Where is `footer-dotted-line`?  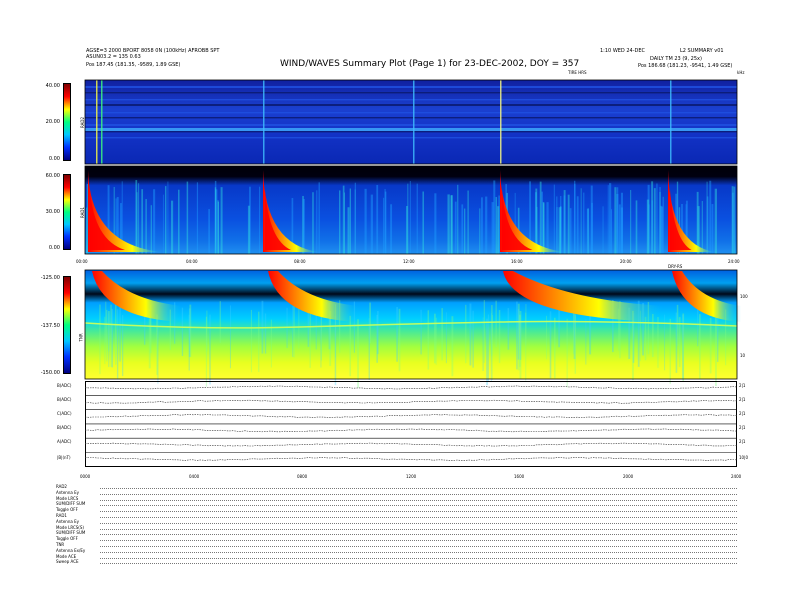
footer-dotted-line is located at coordinates (418, 564).